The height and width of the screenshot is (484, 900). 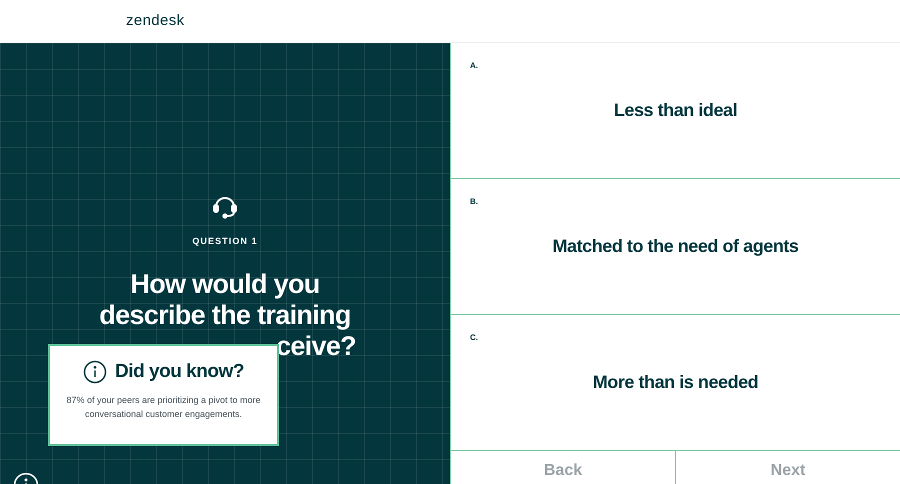 What do you see at coordinates (474, 66) in the screenshot?
I see `option-letter: A.` at bounding box center [474, 66].